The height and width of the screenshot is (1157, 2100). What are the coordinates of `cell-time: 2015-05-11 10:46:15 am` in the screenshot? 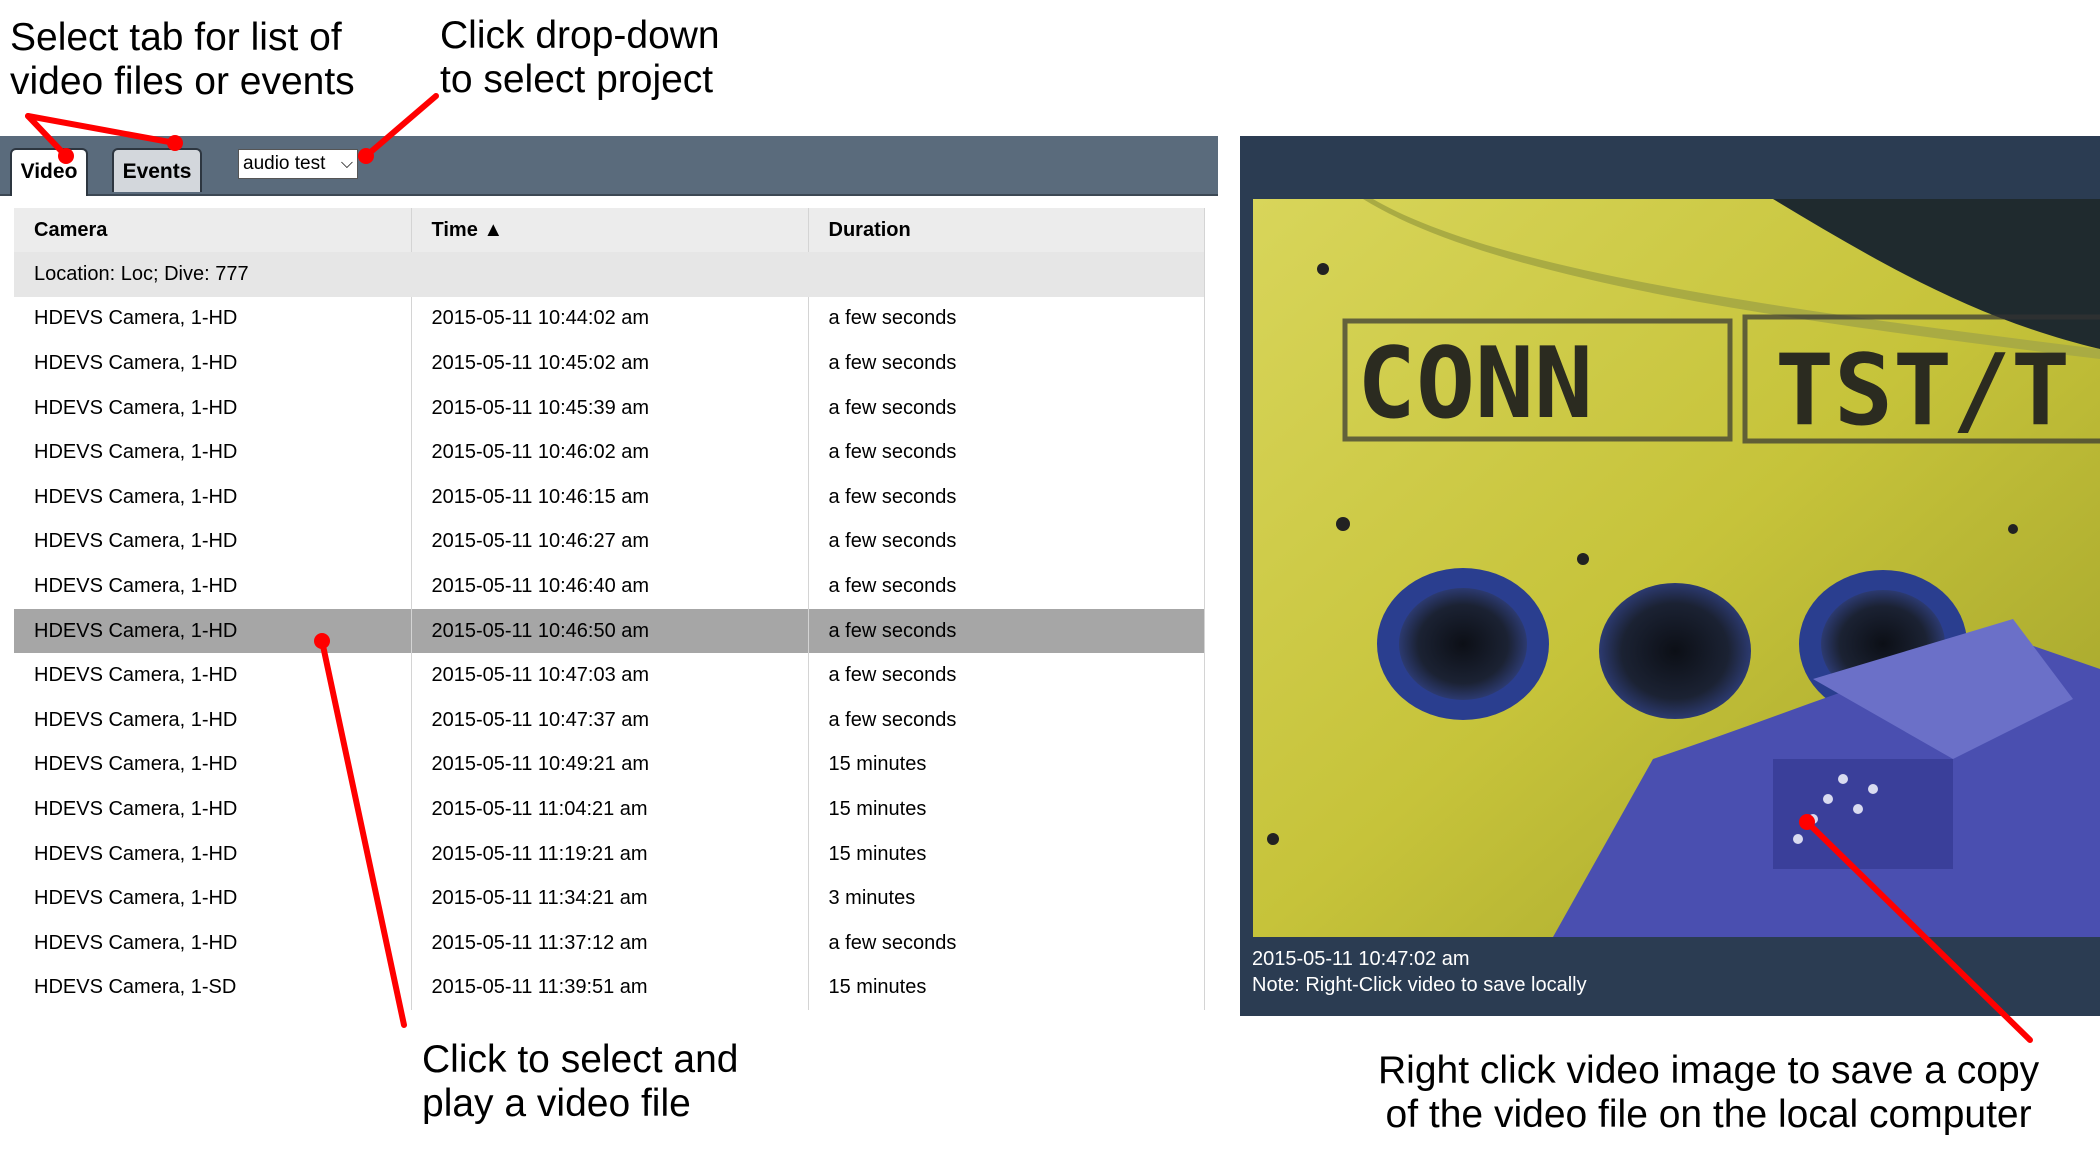 It's located at (610, 497).